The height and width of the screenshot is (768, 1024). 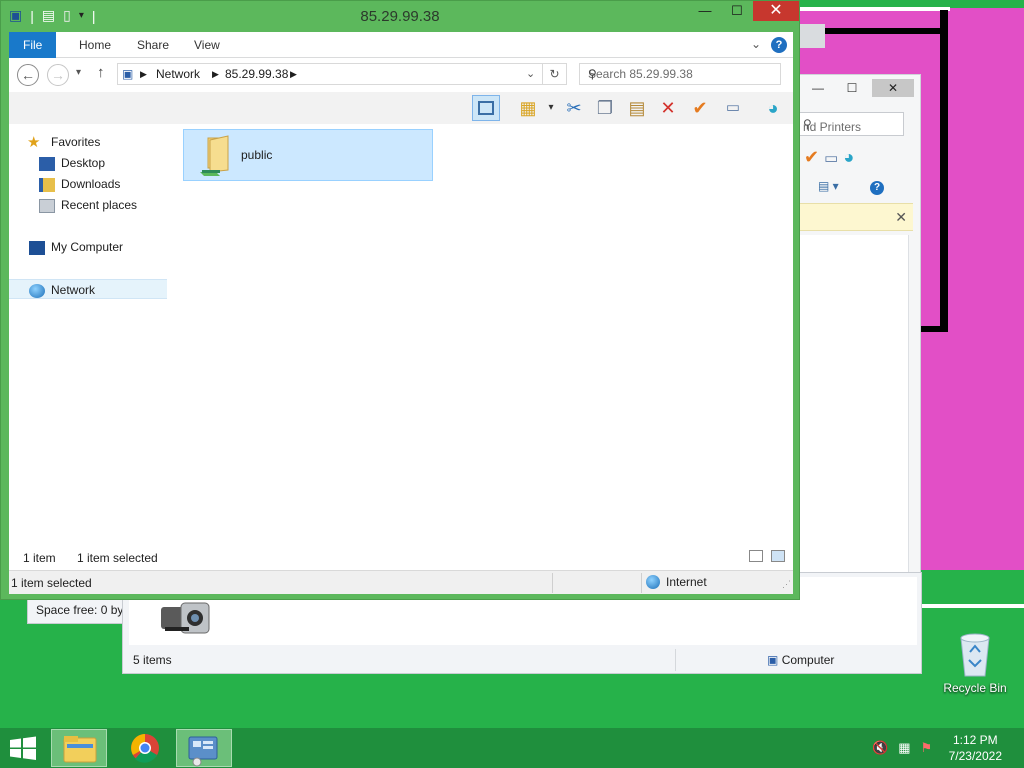 What do you see at coordinates (778, 556) in the screenshot?
I see `large-icons-view-icon` at bounding box center [778, 556].